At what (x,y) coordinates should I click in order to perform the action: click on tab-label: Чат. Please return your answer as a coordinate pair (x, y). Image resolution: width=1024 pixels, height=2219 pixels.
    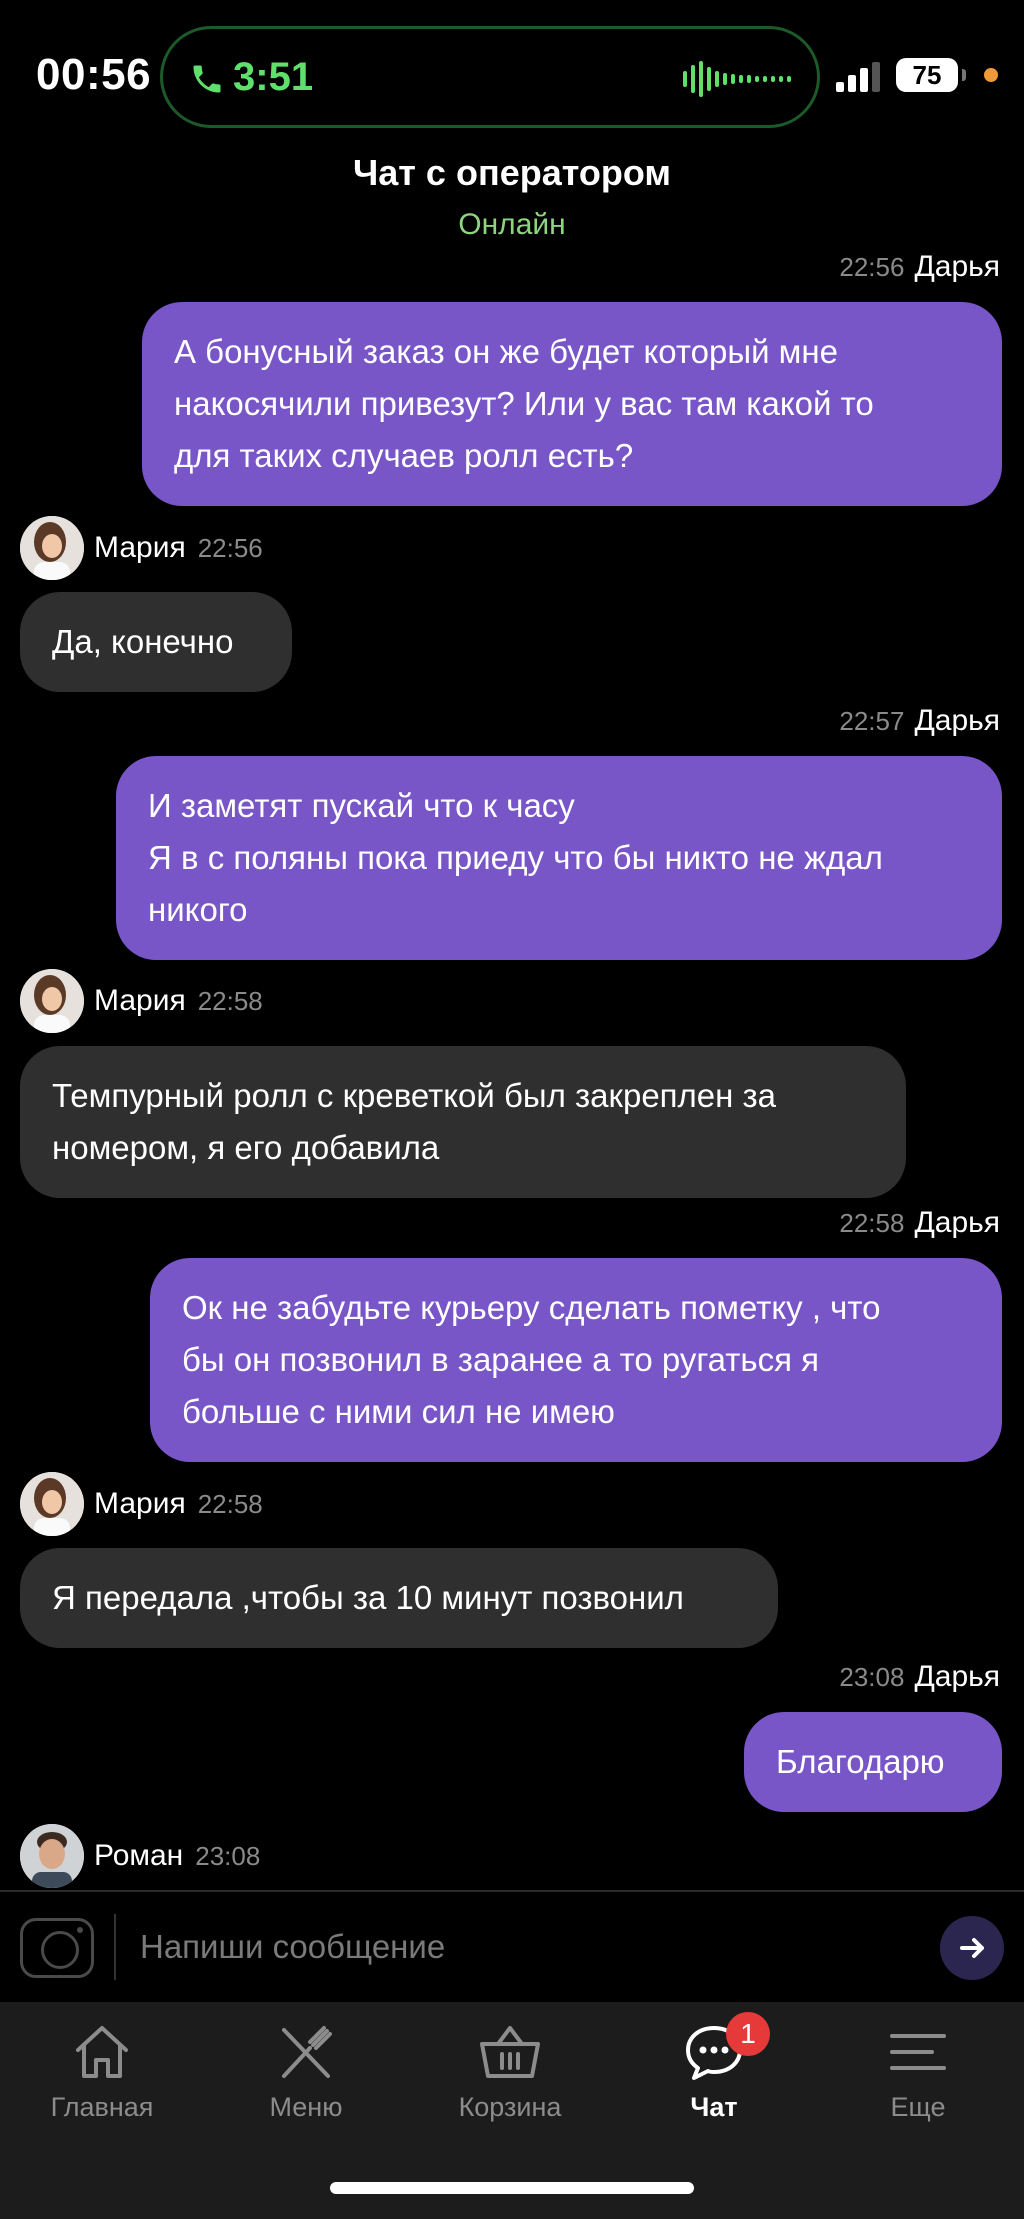
    Looking at the image, I should click on (714, 2107).